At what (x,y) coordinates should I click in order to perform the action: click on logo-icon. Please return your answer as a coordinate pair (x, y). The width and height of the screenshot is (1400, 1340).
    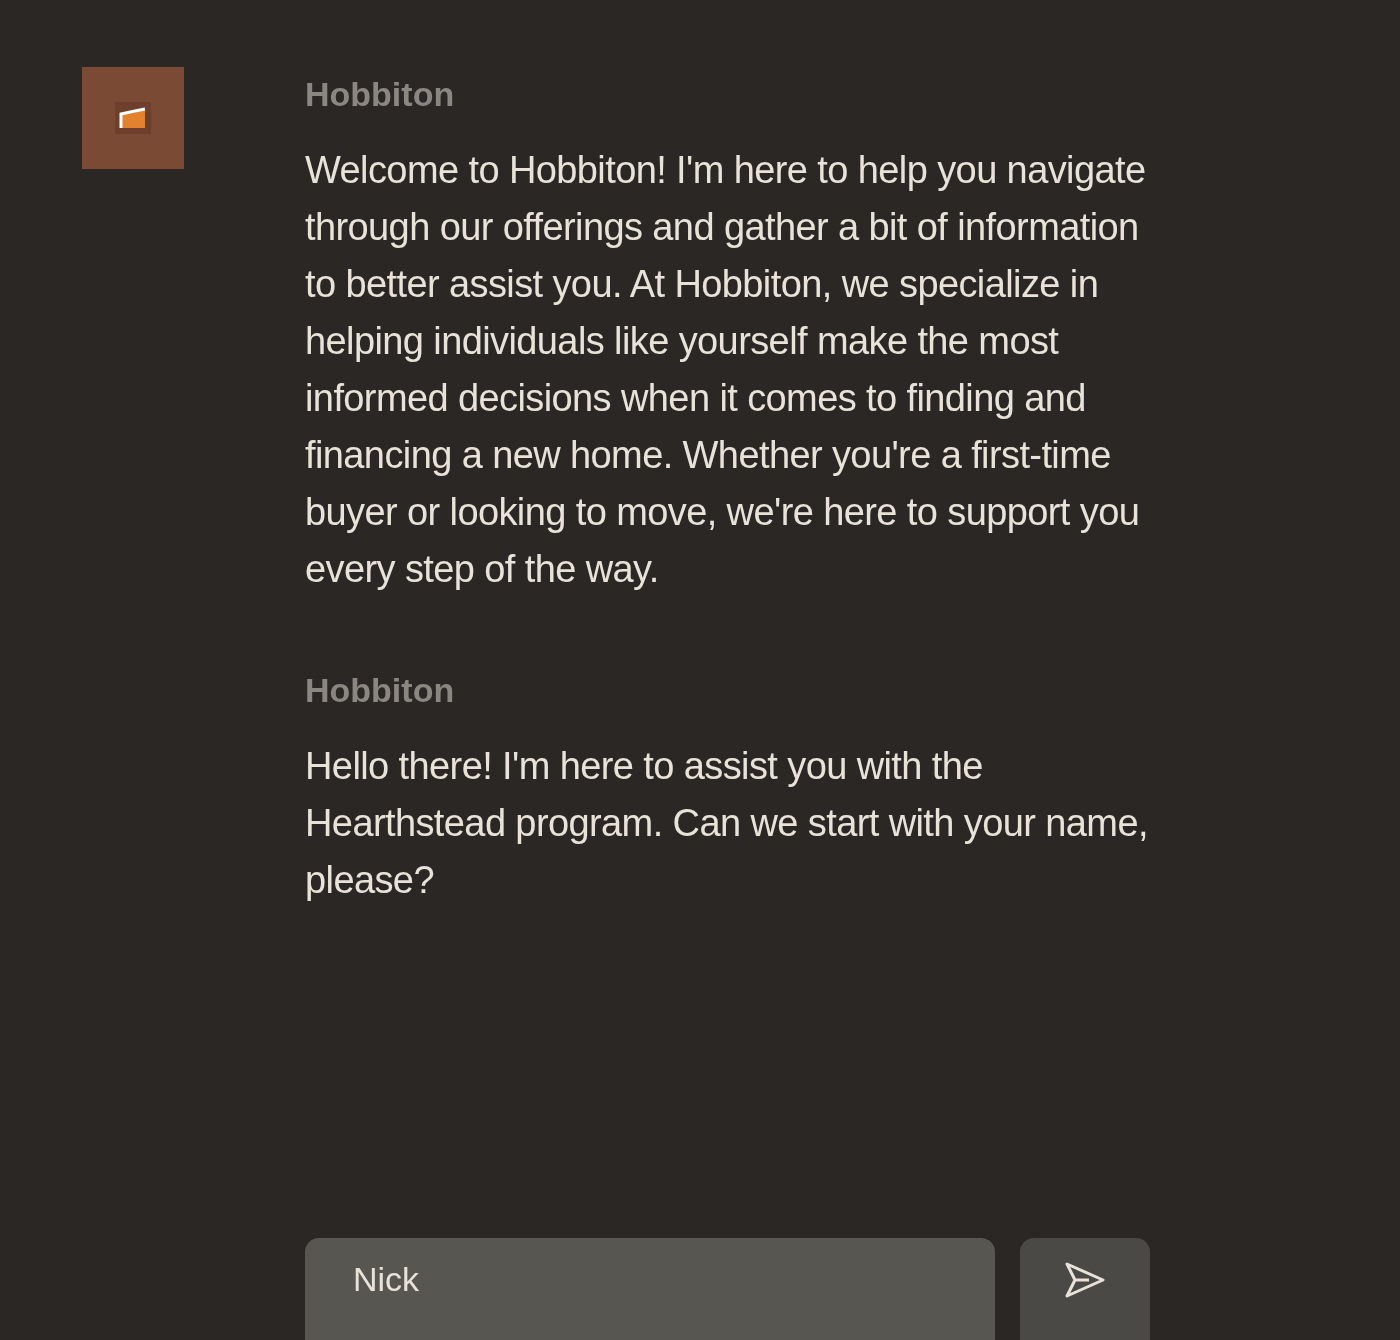
    Looking at the image, I should click on (133, 118).